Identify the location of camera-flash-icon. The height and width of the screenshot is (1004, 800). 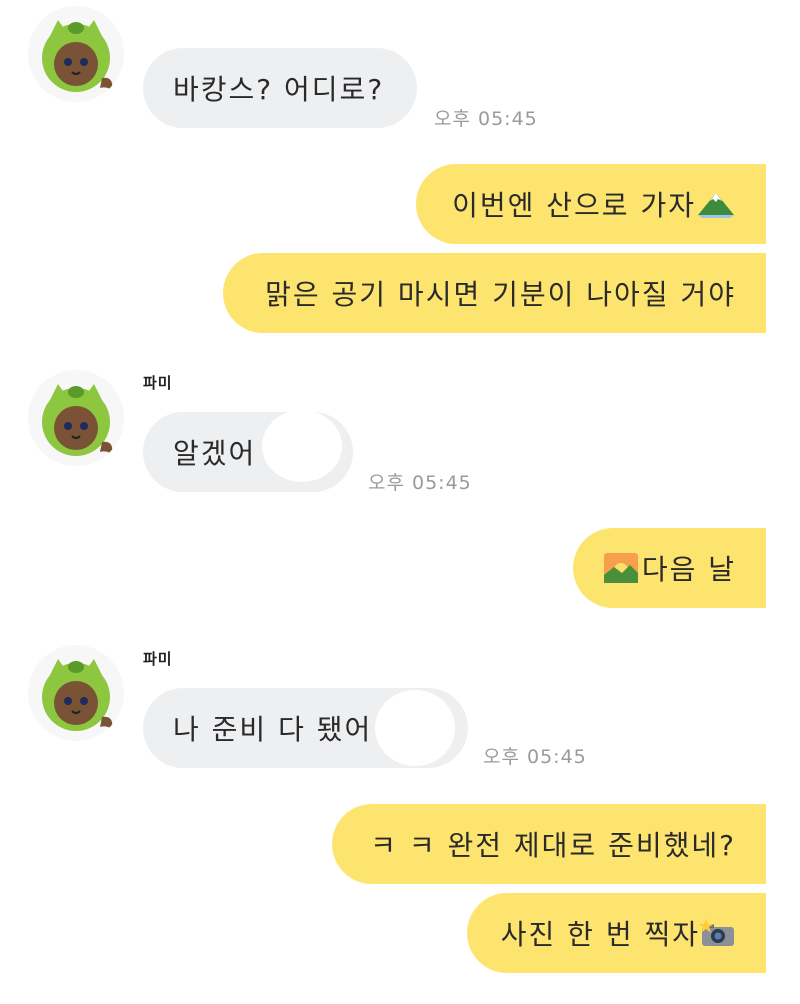
(717, 932).